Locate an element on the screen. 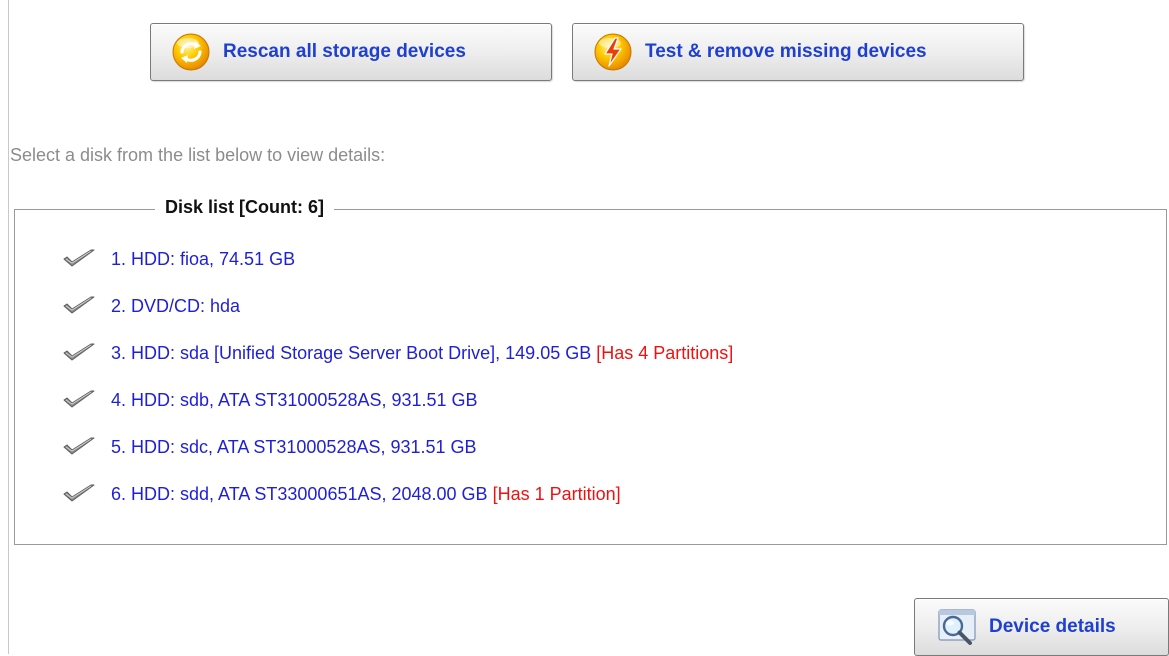 The image size is (1169, 656). rescan-button-label: Rescan all storage devices is located at coordinates (344, 51).